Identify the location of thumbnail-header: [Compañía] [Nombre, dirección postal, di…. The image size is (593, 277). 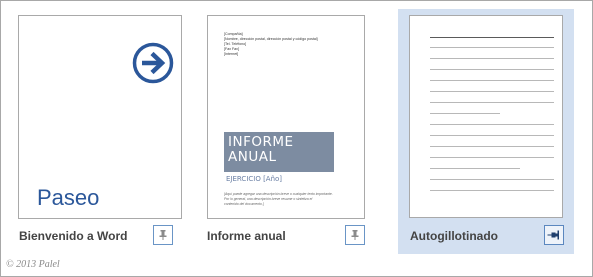
(271, 44).